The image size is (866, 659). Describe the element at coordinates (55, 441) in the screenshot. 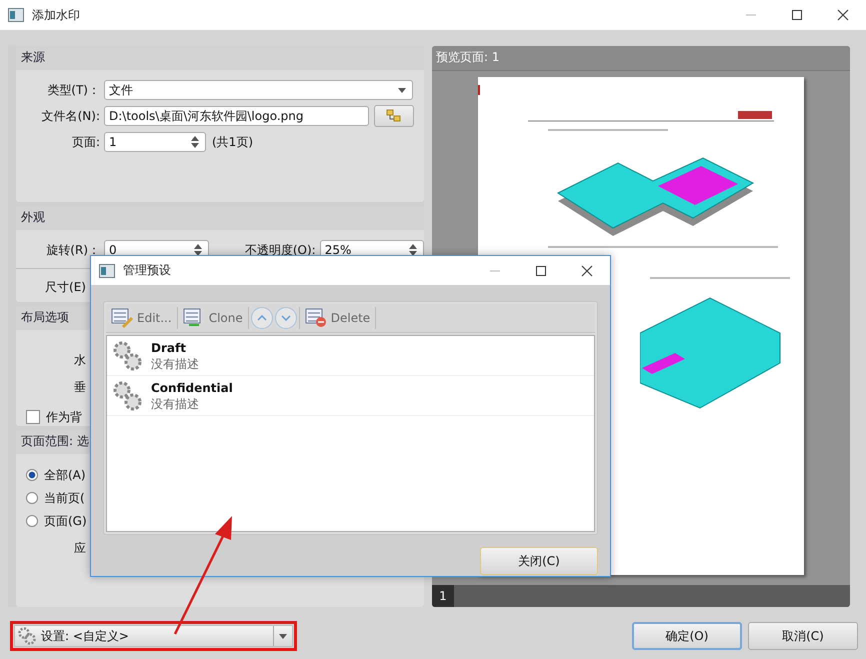

I see `section-title: 页面范围: 选` at that location.